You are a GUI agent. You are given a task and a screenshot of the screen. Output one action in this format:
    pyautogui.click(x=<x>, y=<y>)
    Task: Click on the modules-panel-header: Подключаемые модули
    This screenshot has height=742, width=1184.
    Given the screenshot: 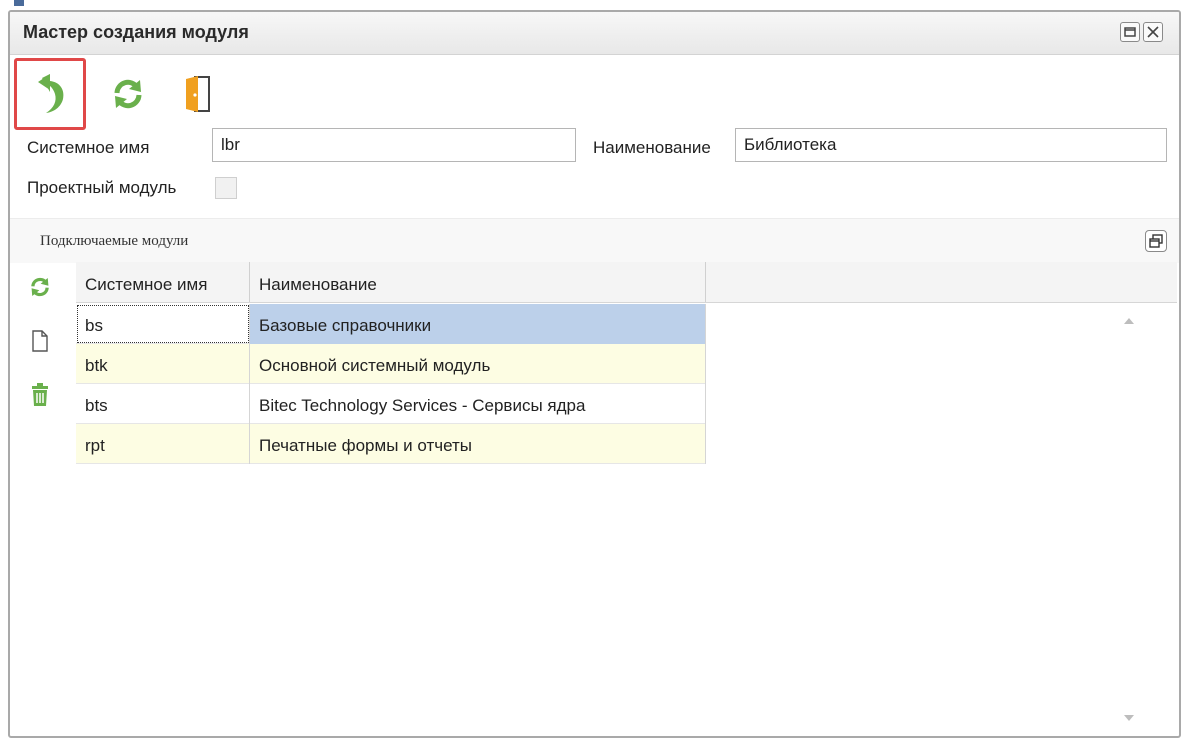 What is the action you would take?
    pyautogui.click(x=594, y=240)
    